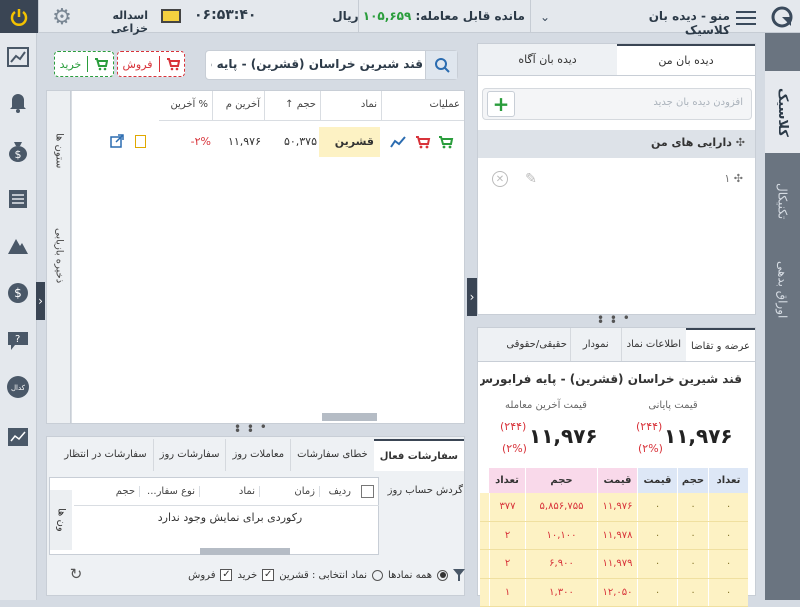 This screenshot has width=800, height=607. I want to click on chart-icon, so click(18, 57).